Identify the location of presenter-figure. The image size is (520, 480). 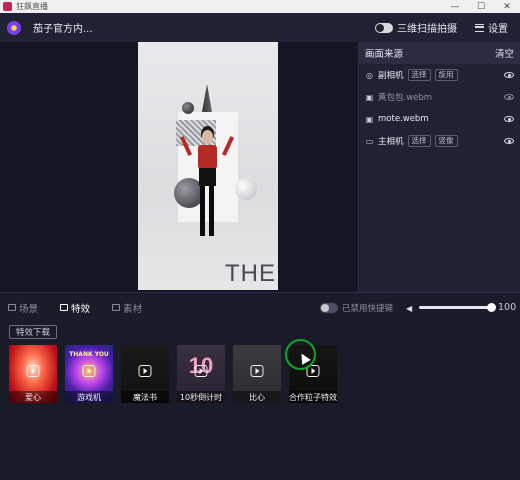
(207, 205).